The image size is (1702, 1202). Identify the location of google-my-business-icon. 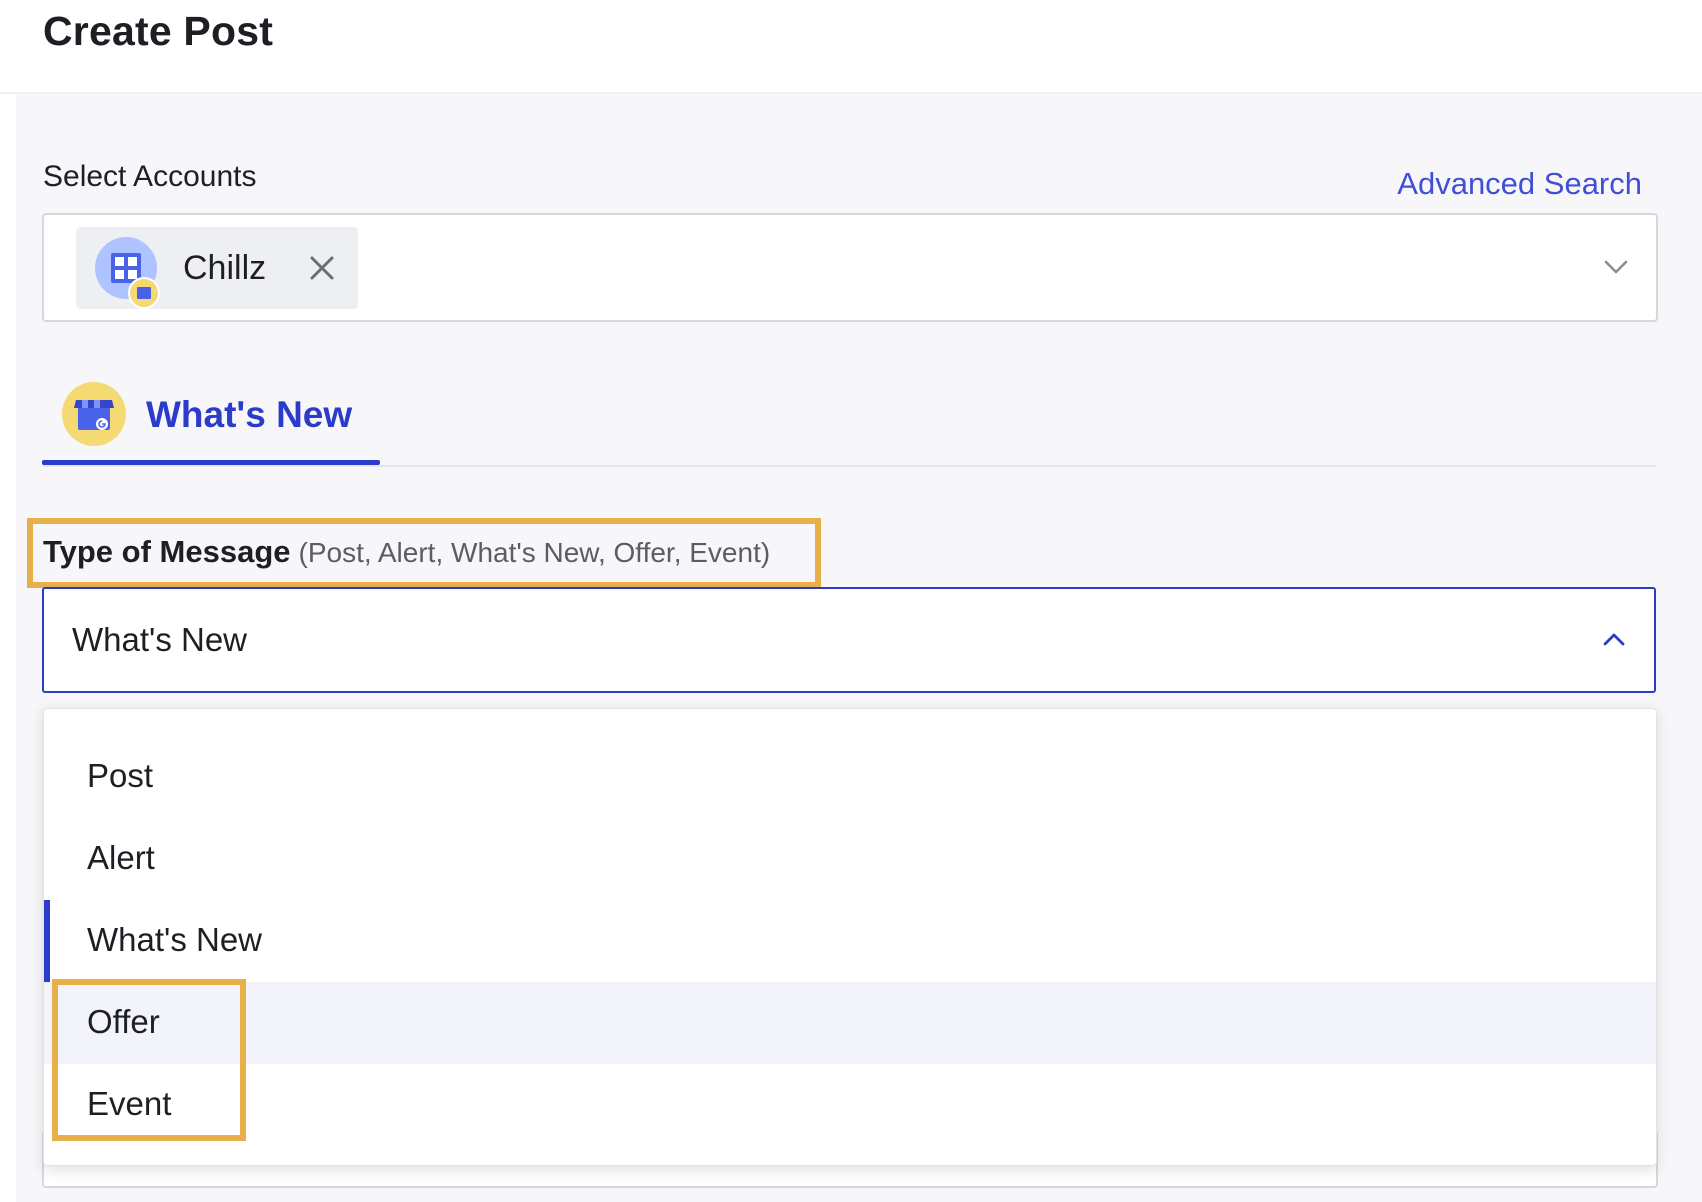
(94, 414).